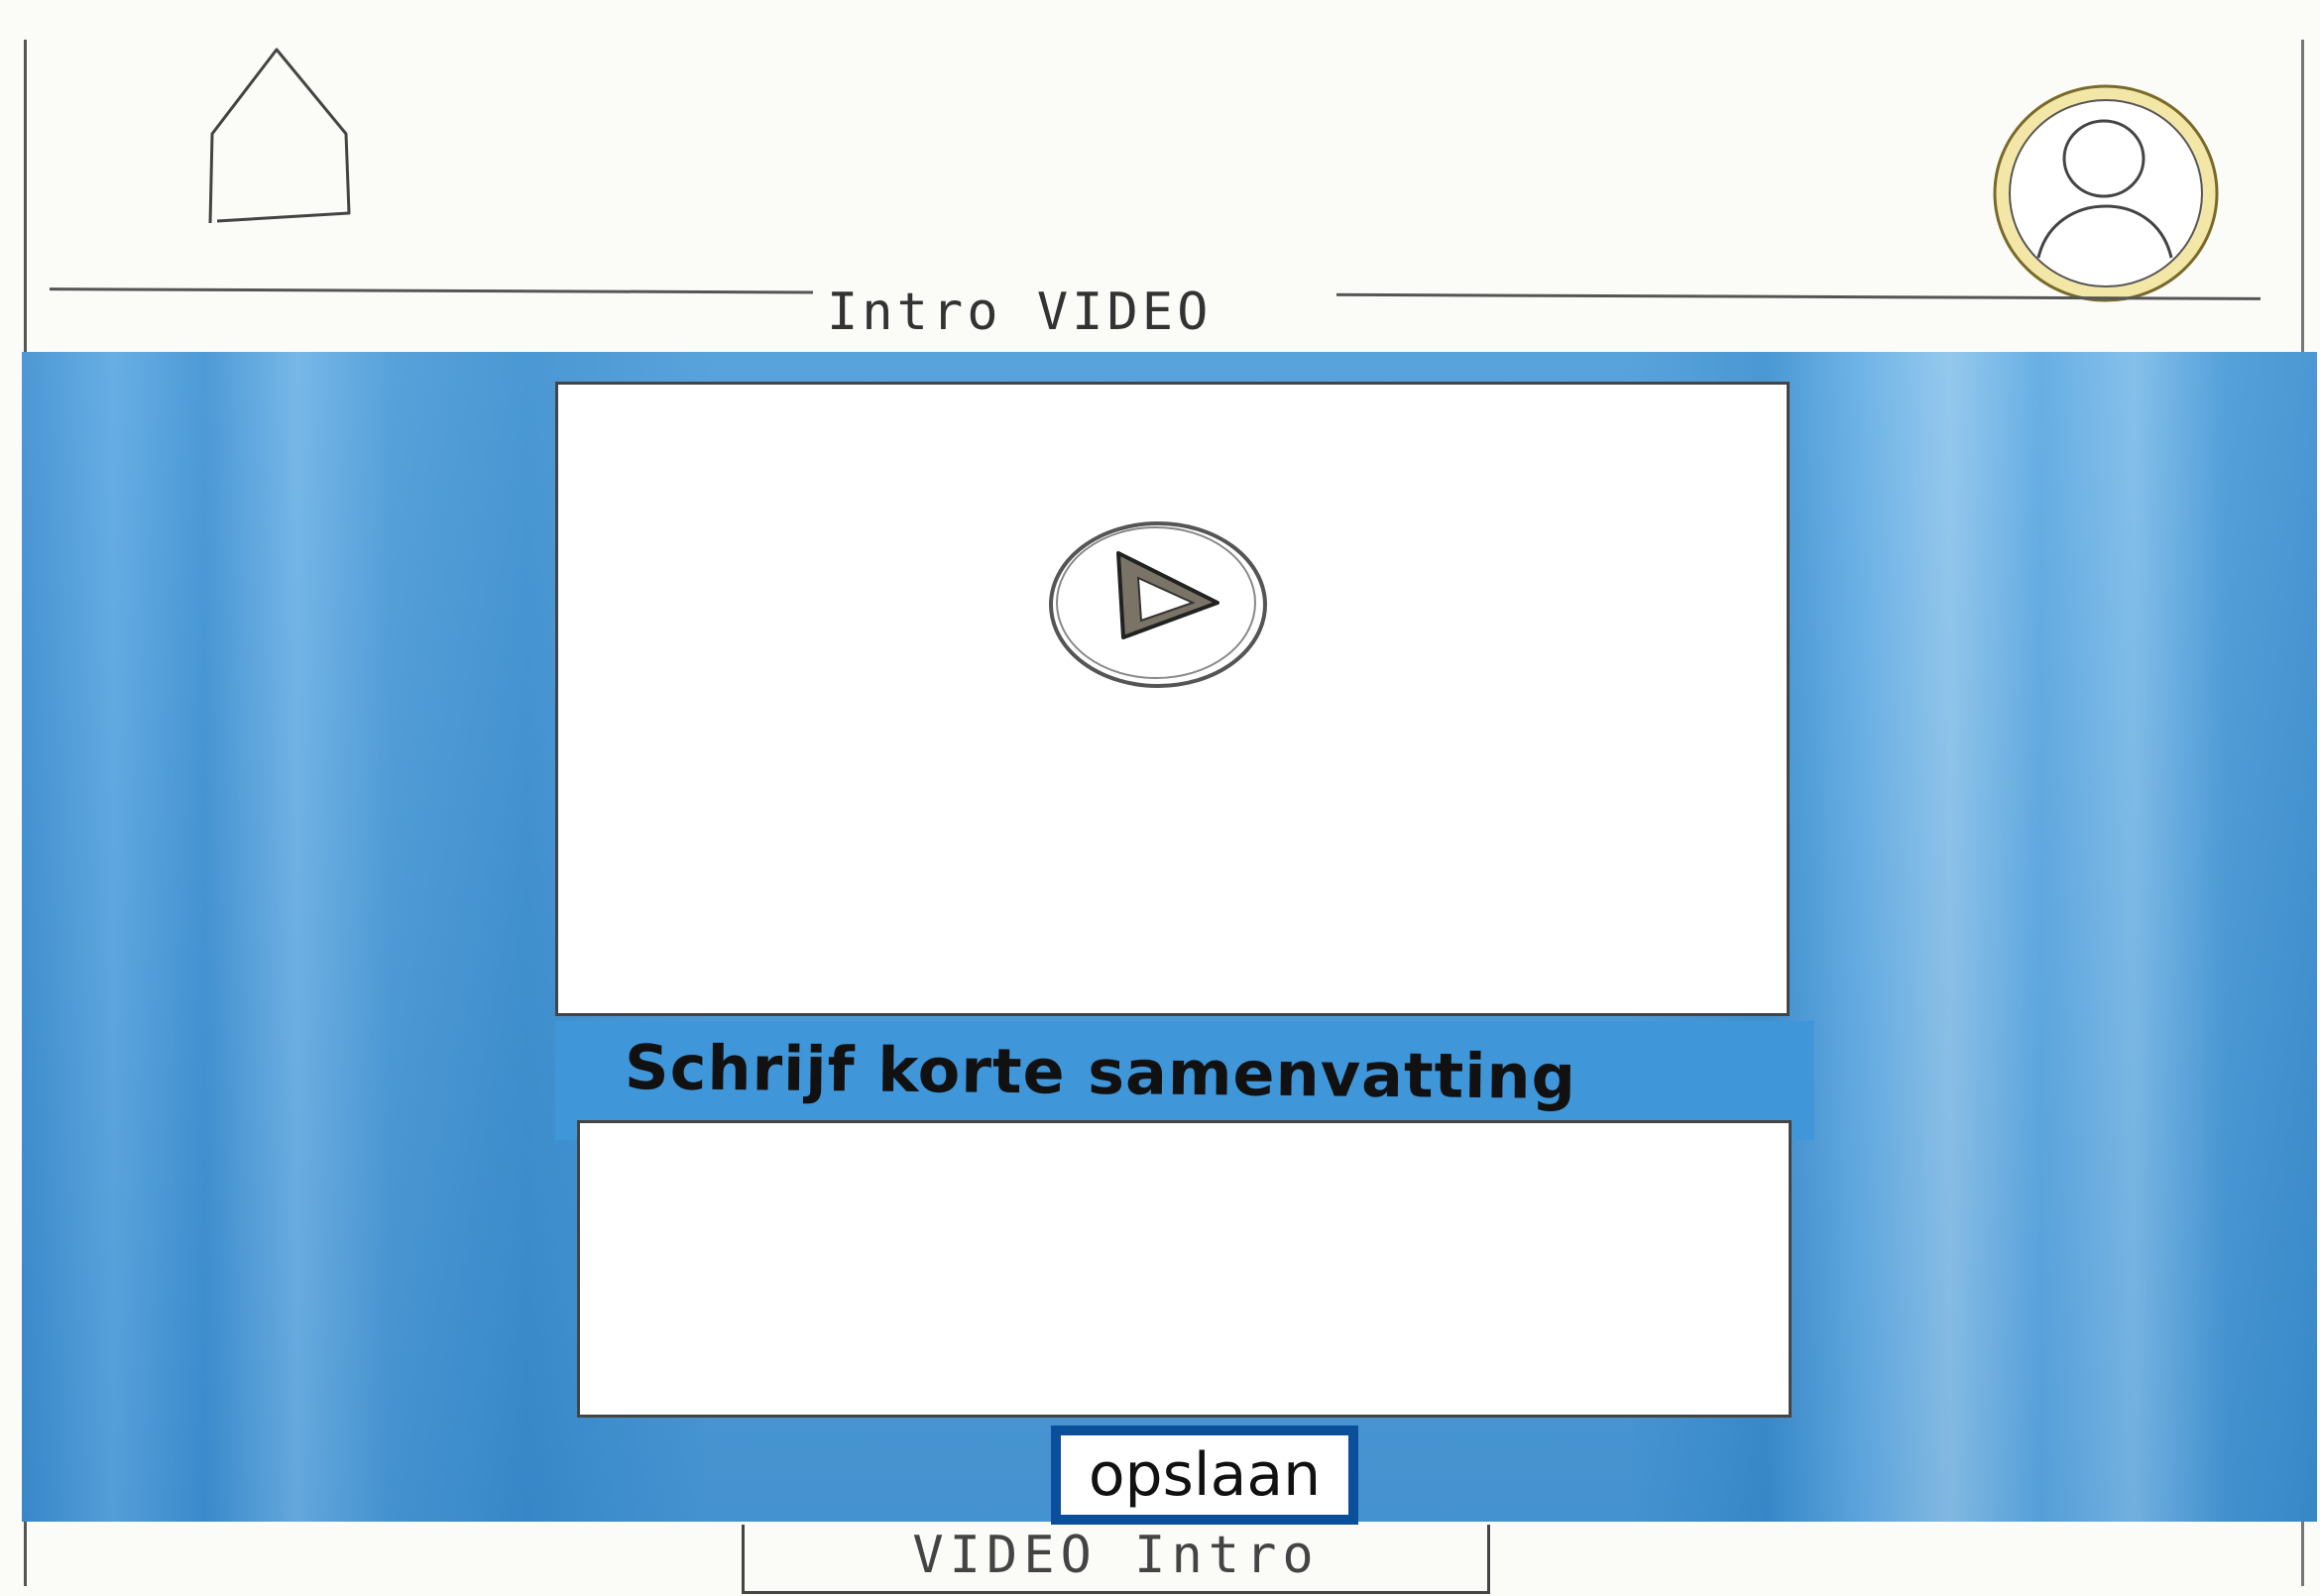 This screenshot has width=2320, height=1596. What do you see at coordinates (1204, 1475) in the screenshot?
I see `save-button: opslaan` at bounding box center [1204, 1475].